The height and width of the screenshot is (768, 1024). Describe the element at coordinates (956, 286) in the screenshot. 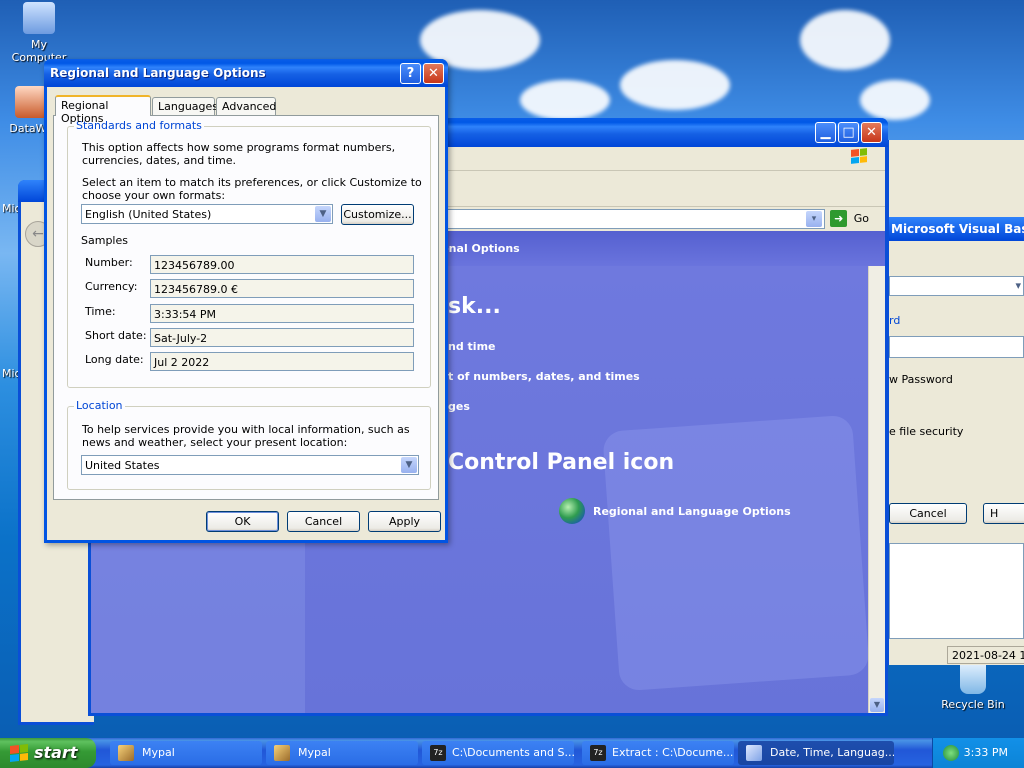

I see `vb-combo: ▾` at that location.